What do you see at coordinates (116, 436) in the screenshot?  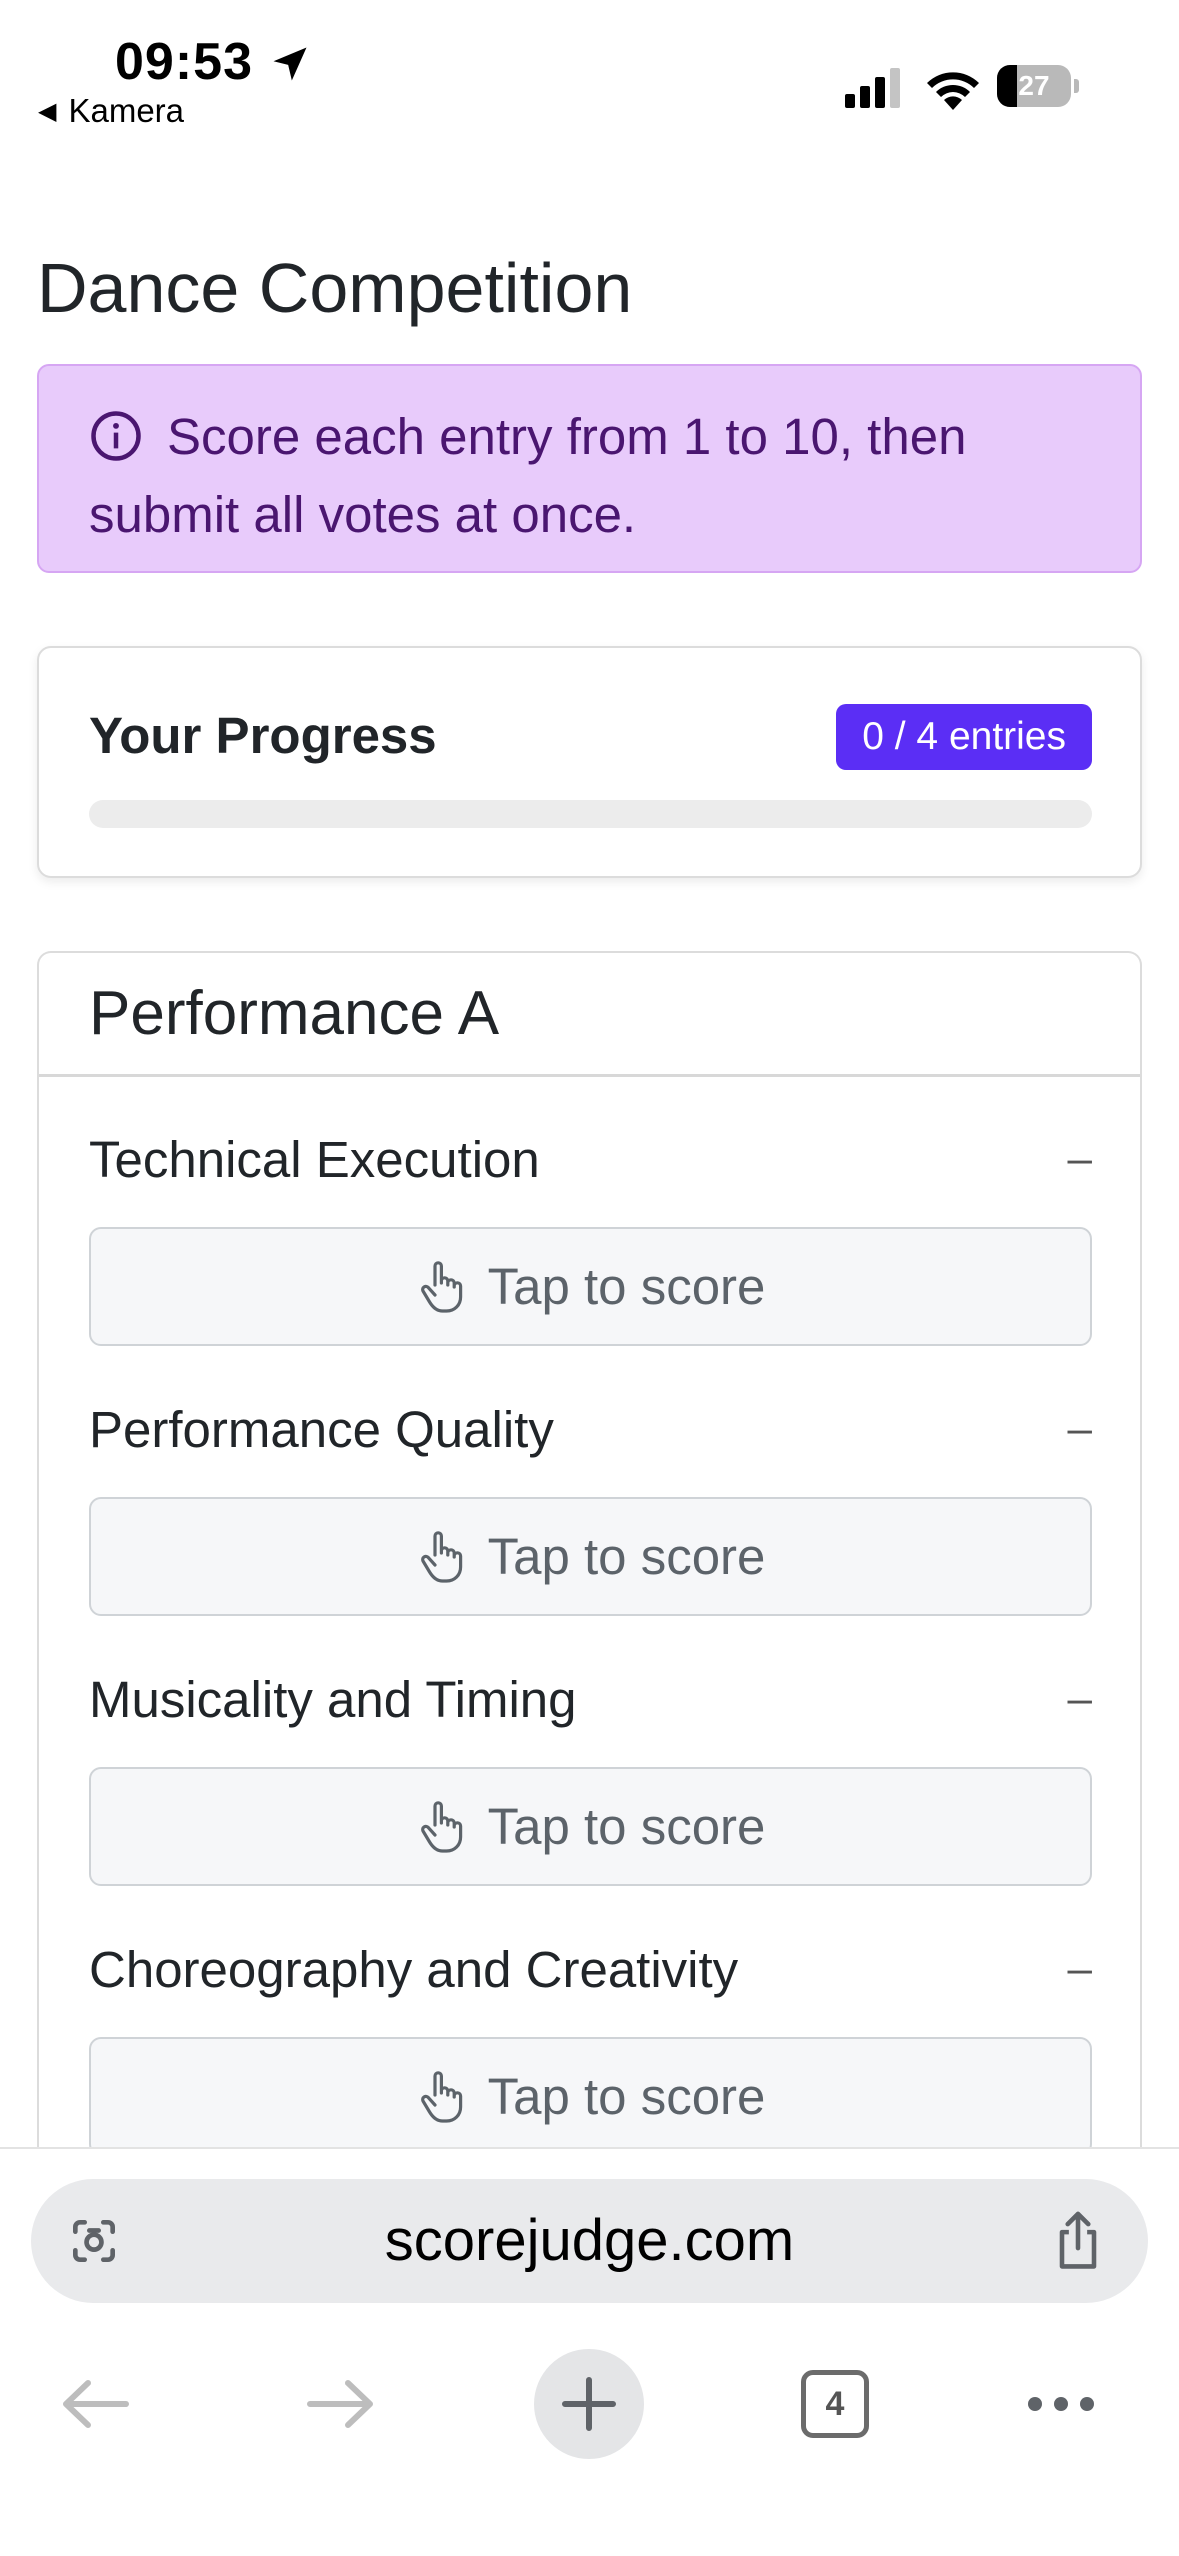 I see `info-circle-icon` at bounding box center [116, 436].